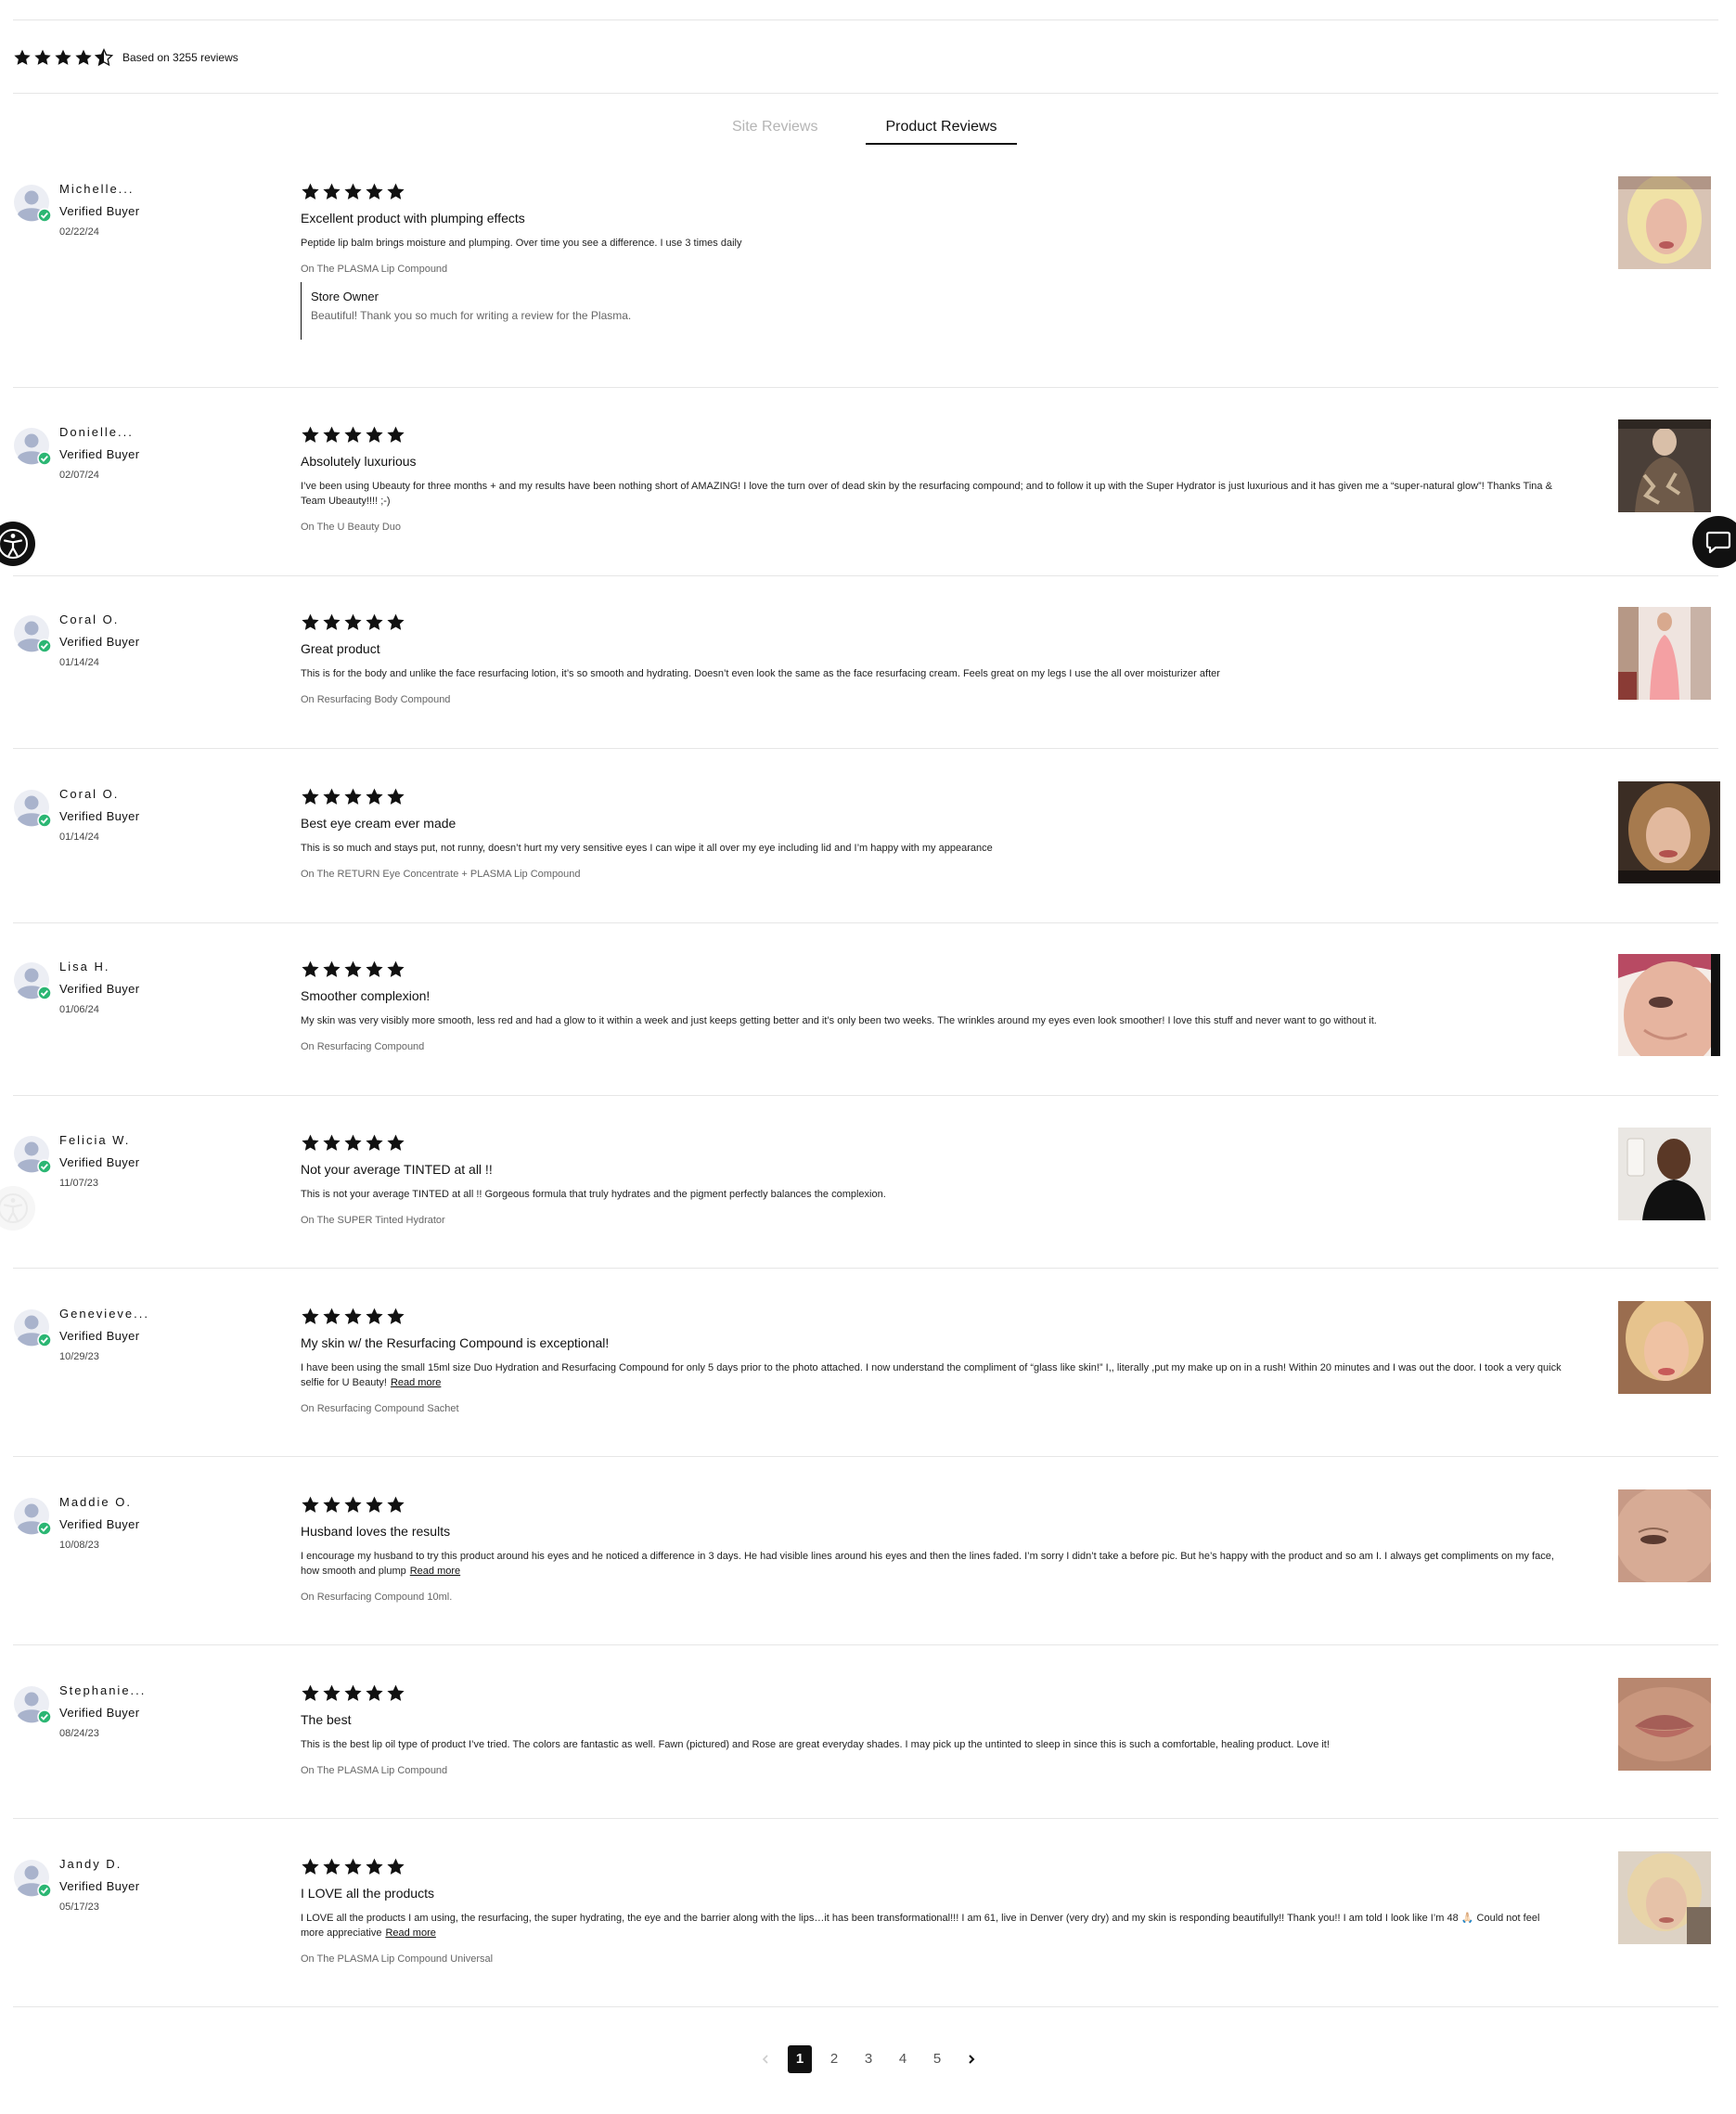 Image resolution: width=1736 pixels, height=2114 pixels. Describe the element at coordinates (865, 19) in the screenshot. I see `top-divider` at that location.